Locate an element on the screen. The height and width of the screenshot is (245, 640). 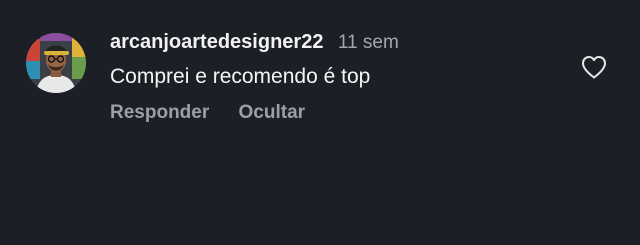
comment-text: Comprei e recomendo é top is located at coordinates (240, 76).